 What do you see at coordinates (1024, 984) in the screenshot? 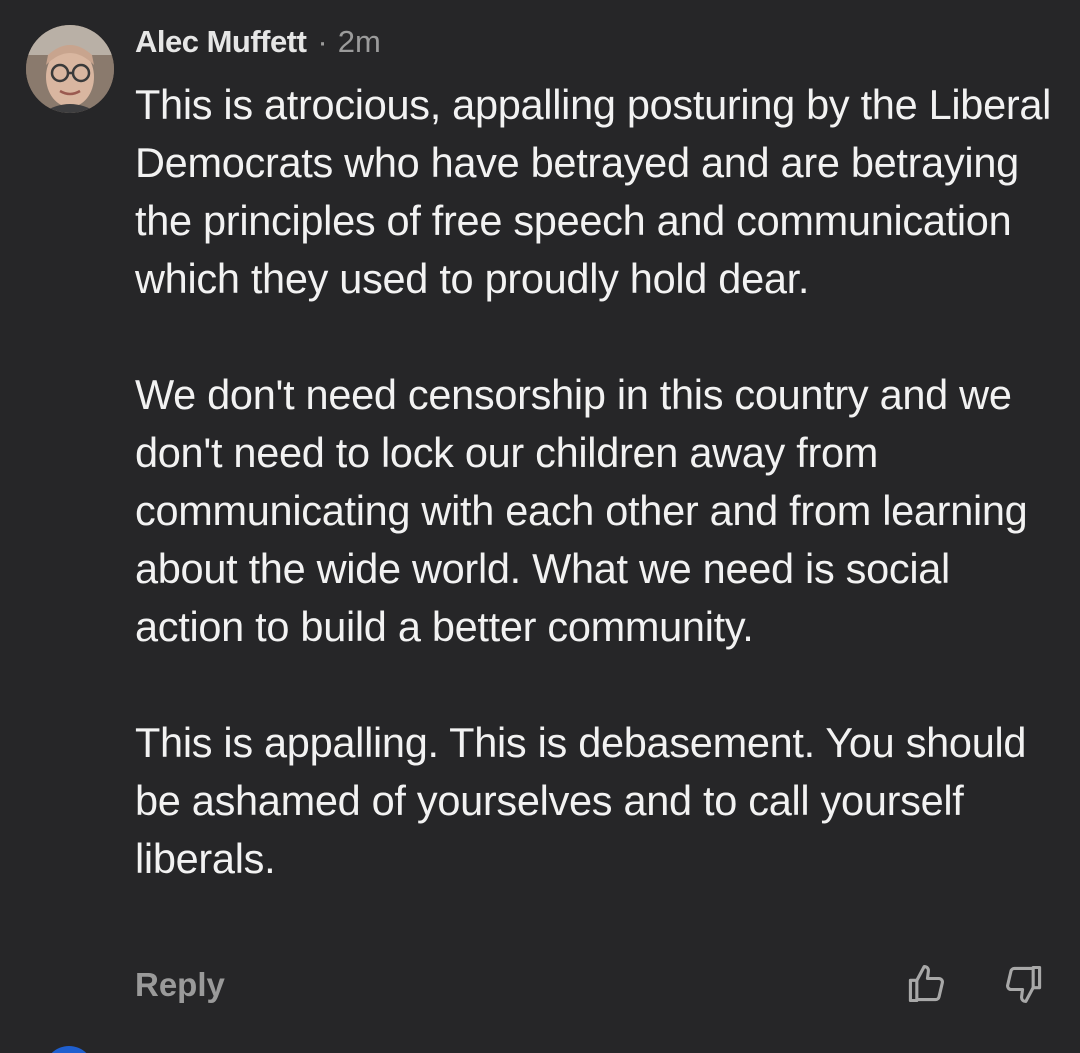
I see `thumbs-down-icon` at bounding box center [1024, 984].